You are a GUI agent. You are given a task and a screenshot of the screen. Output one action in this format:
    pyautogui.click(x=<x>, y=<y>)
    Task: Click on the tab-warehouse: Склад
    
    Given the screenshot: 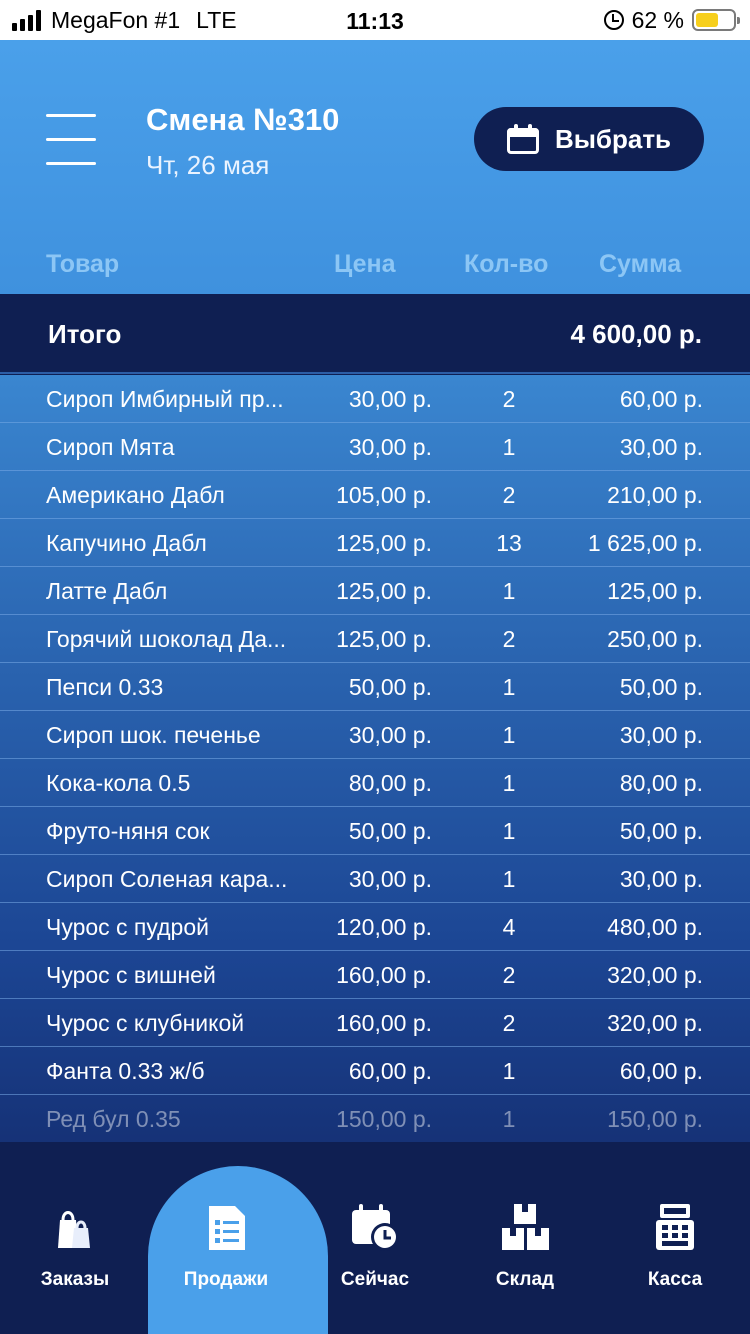 What is the action you would take?
    pyautogui.click(x=525, y=1238)
    